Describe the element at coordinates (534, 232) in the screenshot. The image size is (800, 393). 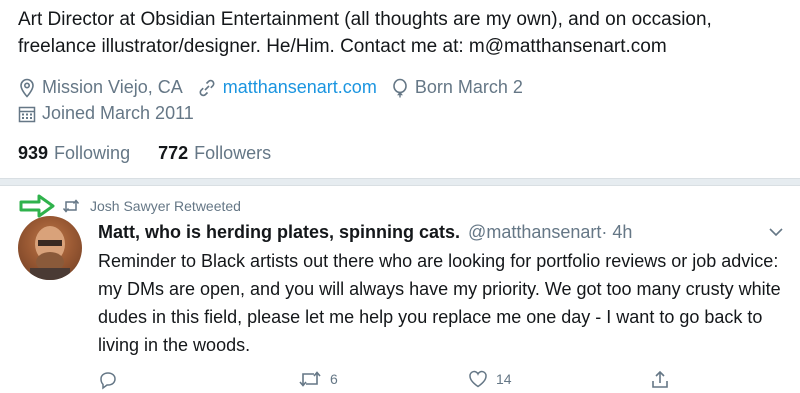
I see `tweet-author-handle: @matthansenart` at that location.